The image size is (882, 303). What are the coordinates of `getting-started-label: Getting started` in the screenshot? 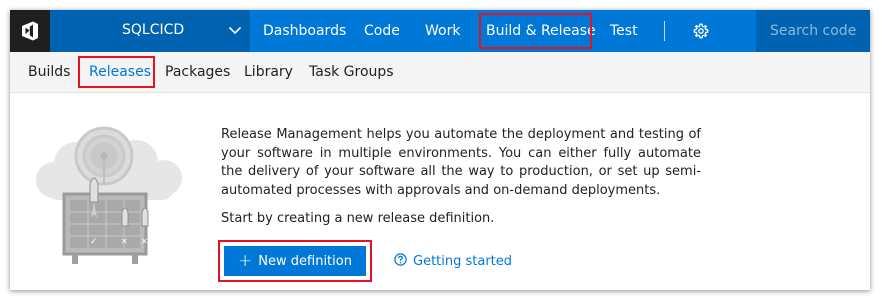 It's located at (463, 261).